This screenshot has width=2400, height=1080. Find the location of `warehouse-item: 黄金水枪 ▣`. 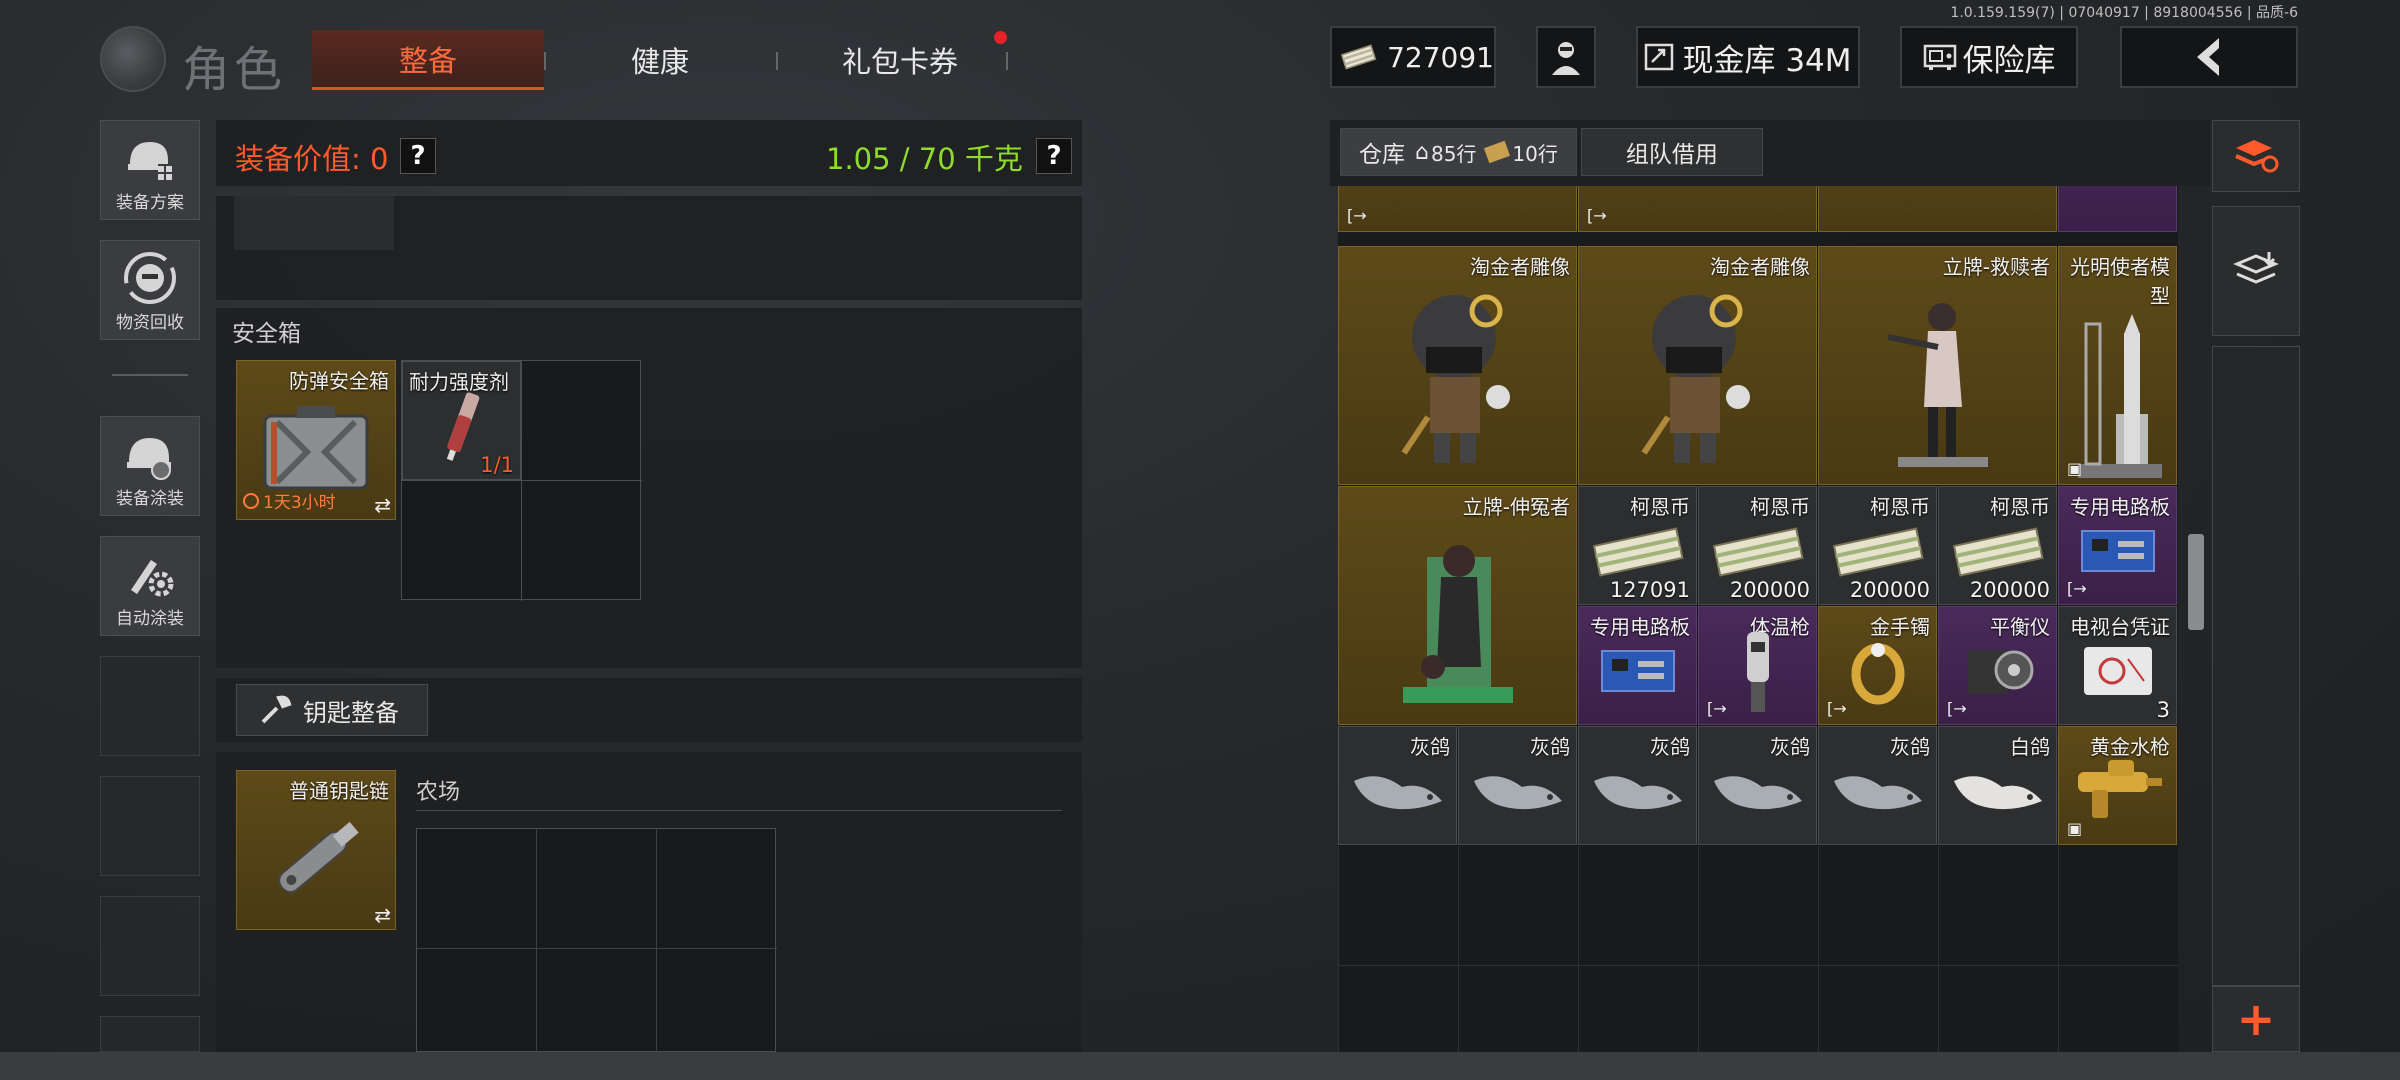

warehouse-item: 黄金水枪 ▣ is located at coordinates (2117, 785).